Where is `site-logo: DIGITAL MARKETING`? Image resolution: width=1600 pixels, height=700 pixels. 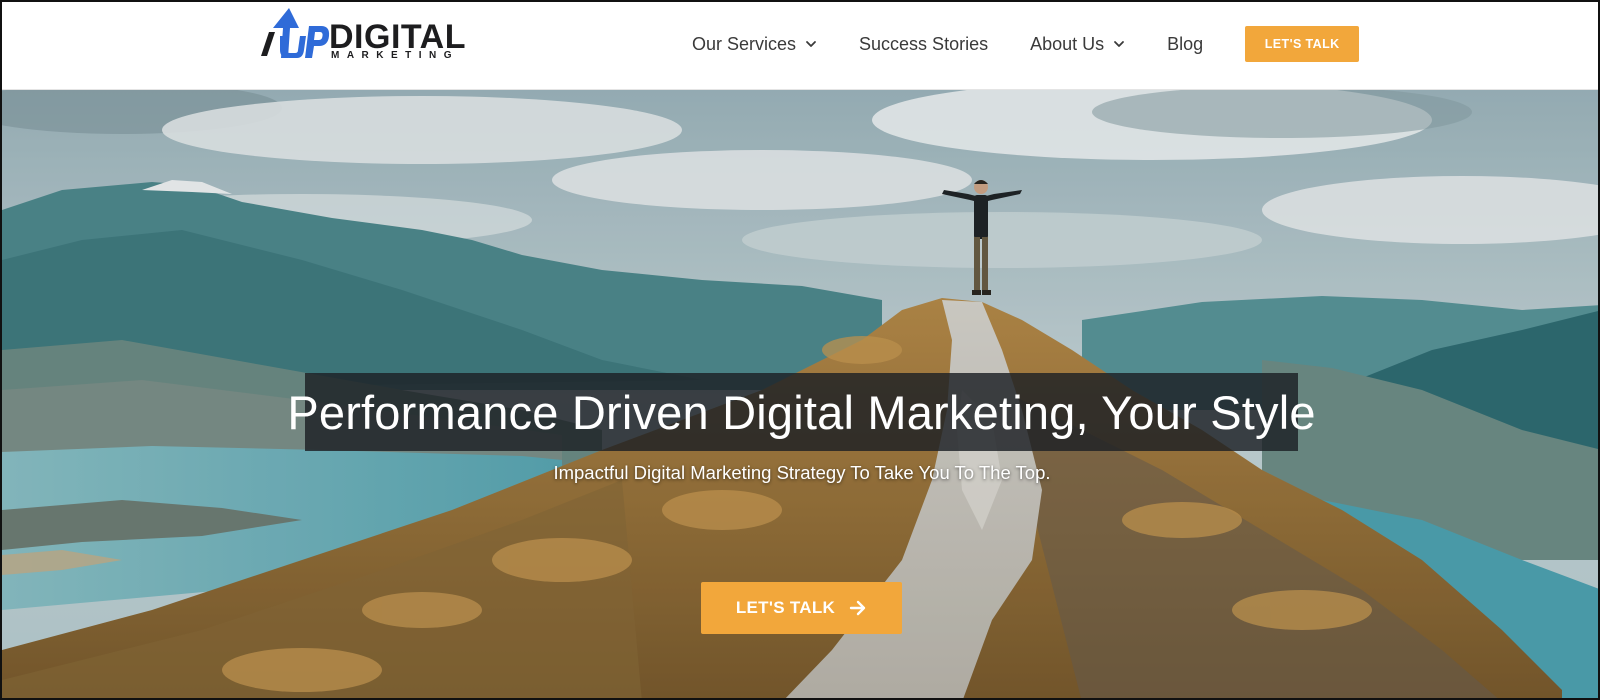 site-logo: DIGITAL MARKETING is located at coordinates (362, 34).